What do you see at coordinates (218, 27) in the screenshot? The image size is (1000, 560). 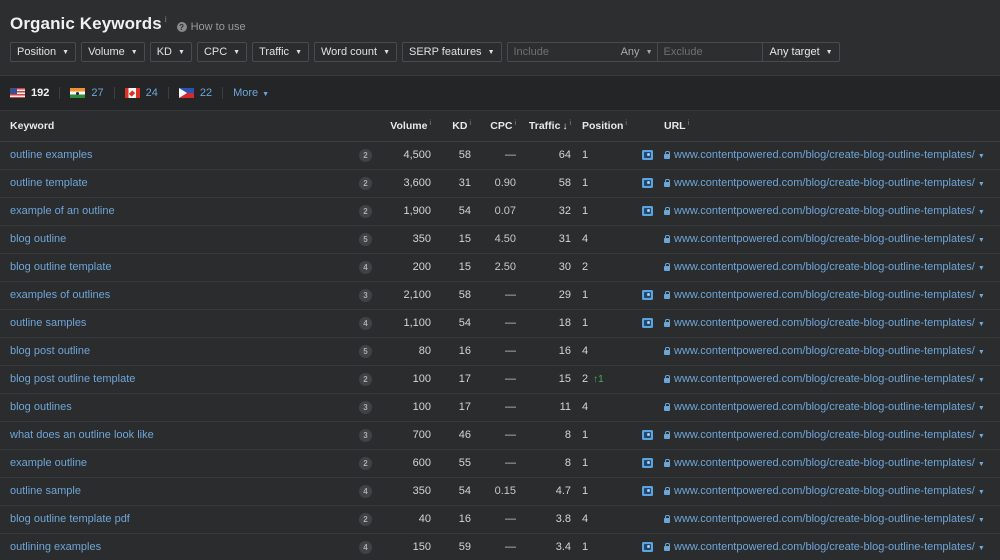 I see `how-to-use-label: How to use` at bounding box center [218, 27].